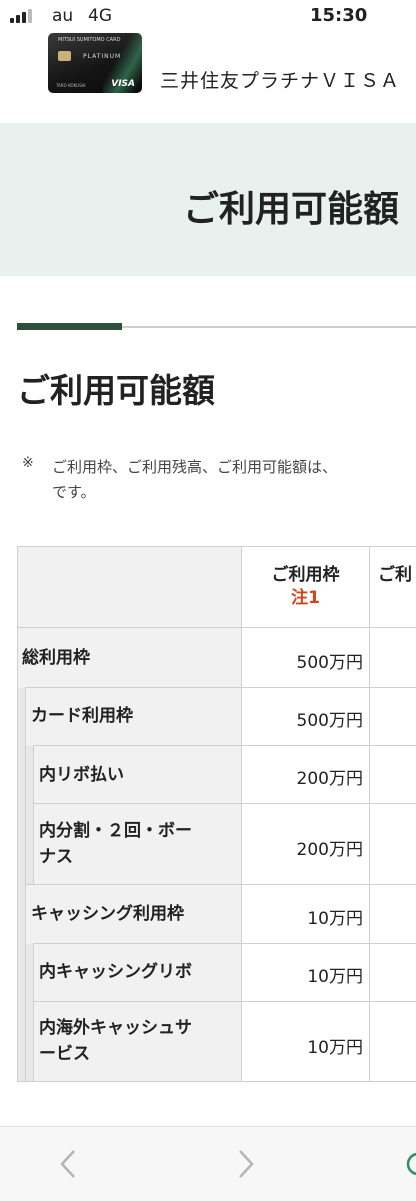 This screenshot has width=416, height=1201. I want to click on banner-title: ご利用可能額, so click(291, 209).